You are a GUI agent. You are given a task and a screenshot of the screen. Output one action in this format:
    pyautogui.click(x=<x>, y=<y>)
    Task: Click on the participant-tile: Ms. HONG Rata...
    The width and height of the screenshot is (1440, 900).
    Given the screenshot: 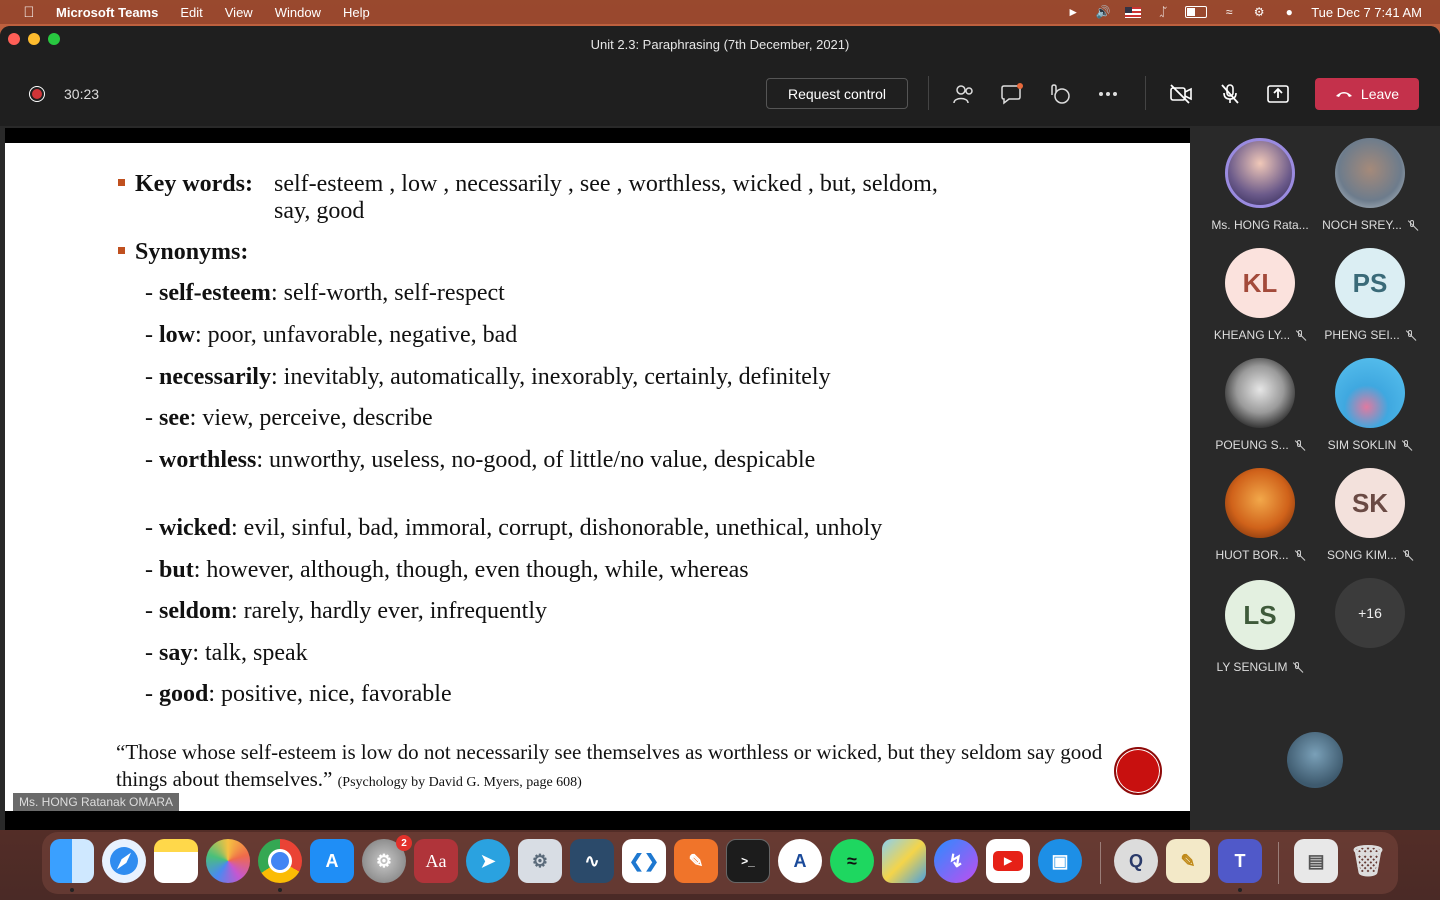 What is the action you would take?
    pyautogui.click(x=1260, y=183)
    